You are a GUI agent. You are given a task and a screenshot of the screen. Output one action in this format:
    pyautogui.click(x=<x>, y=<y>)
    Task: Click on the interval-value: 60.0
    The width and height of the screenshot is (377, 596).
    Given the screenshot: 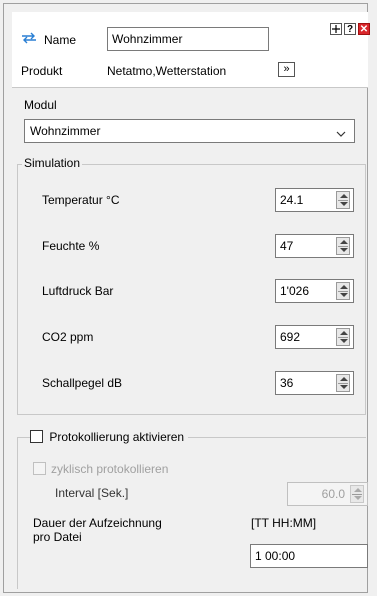 What is the action you would take?
    pyautogui.click(x=333, y=494)
    